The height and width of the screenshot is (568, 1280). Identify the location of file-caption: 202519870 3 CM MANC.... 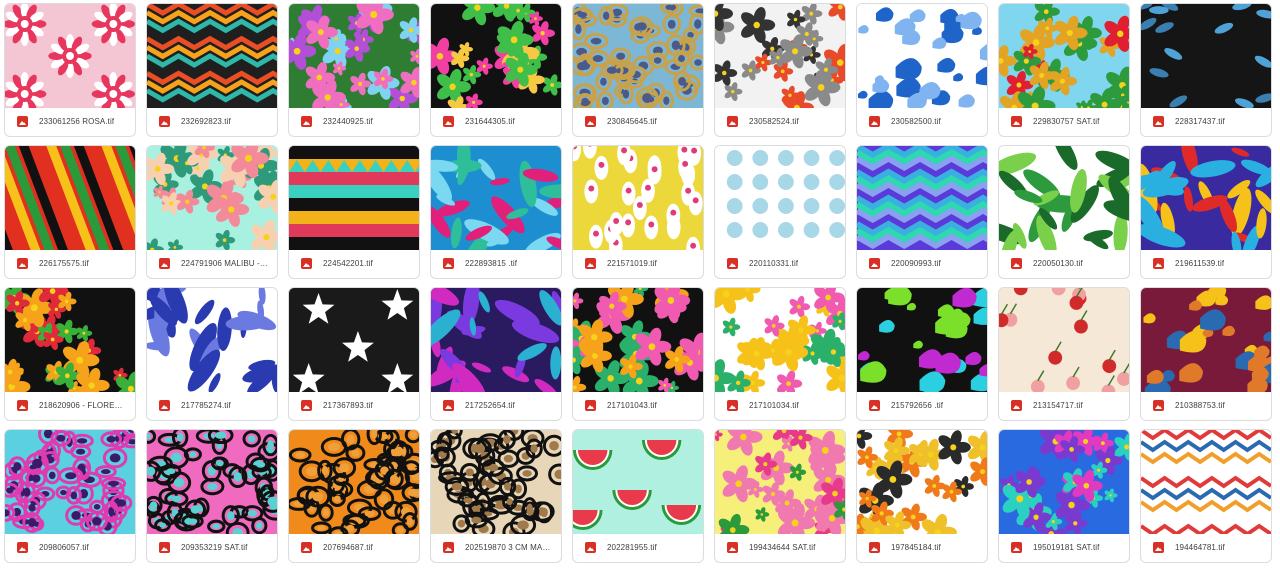
(496, 547).